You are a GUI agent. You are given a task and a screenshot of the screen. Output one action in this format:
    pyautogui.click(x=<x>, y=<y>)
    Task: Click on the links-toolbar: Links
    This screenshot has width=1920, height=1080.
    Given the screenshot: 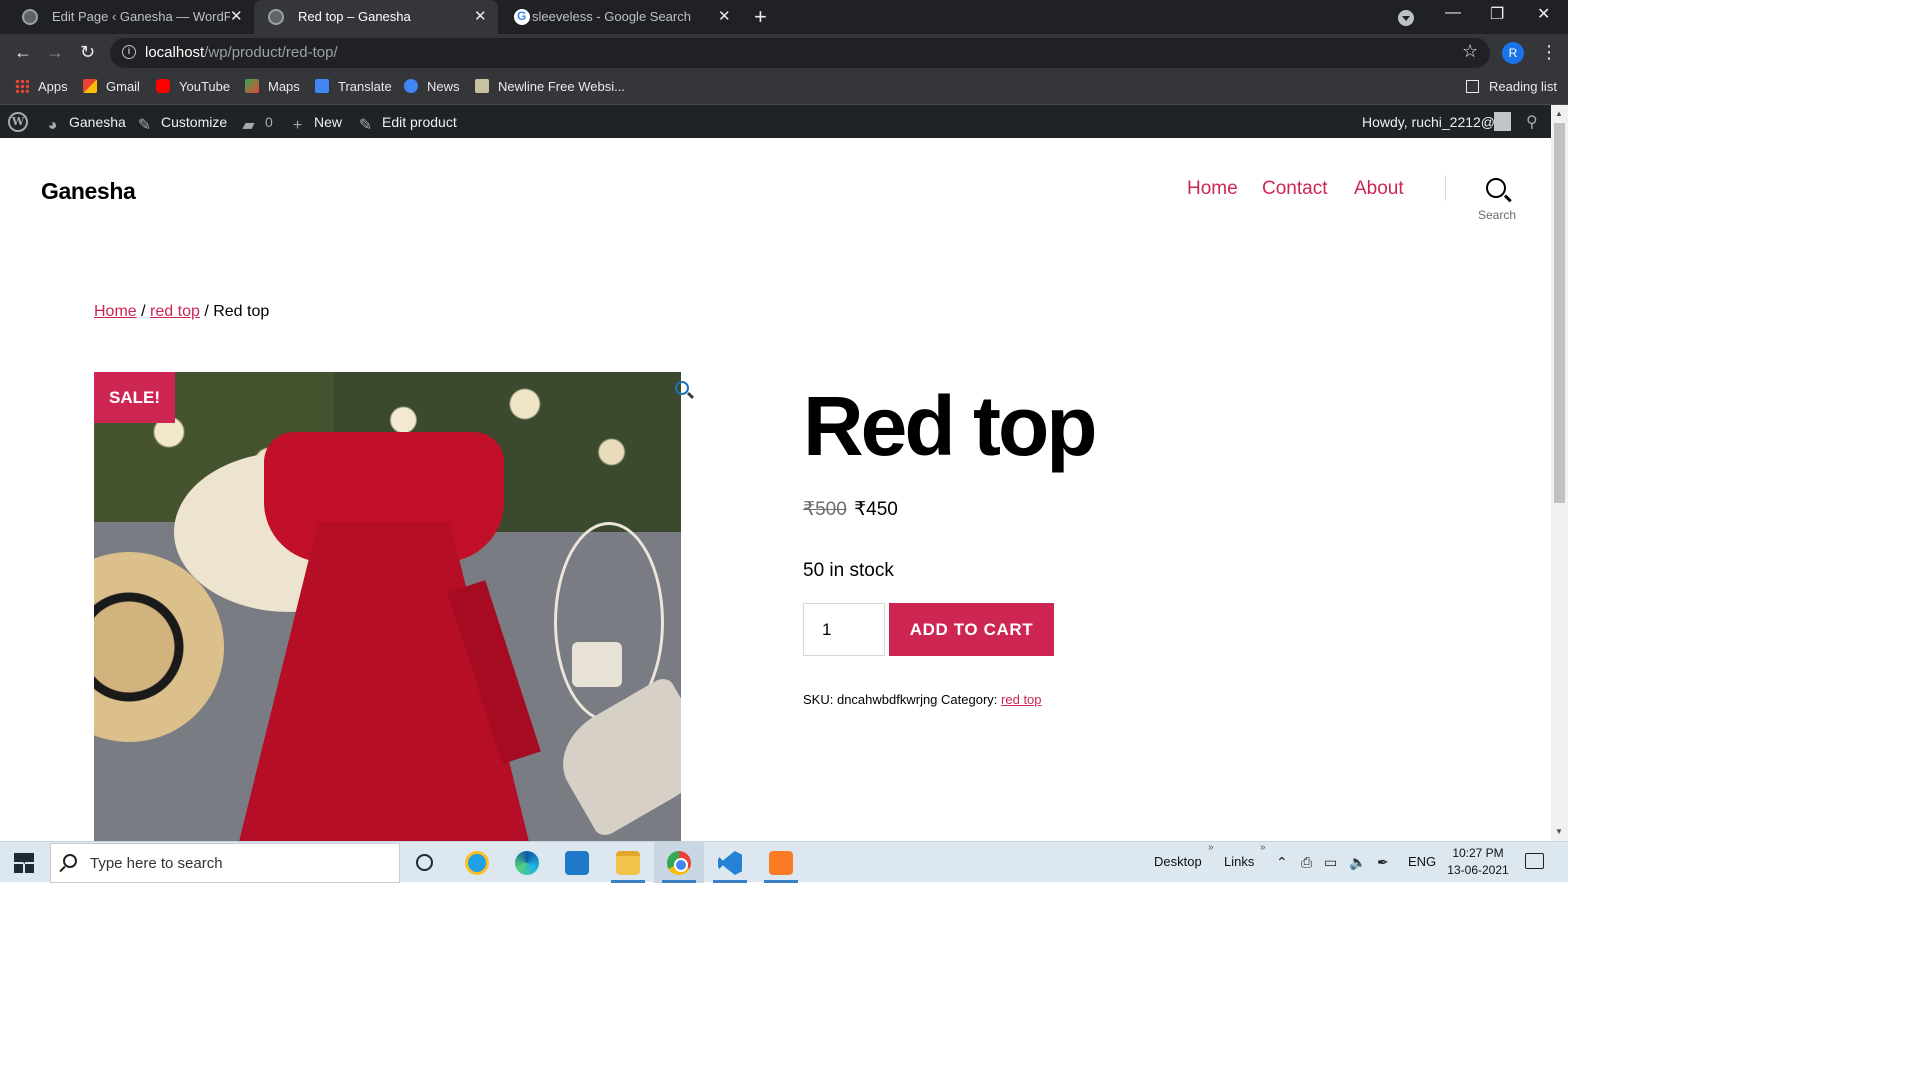 What is the action you would take?
    pyautogui.click(x=1239, y=861)
    